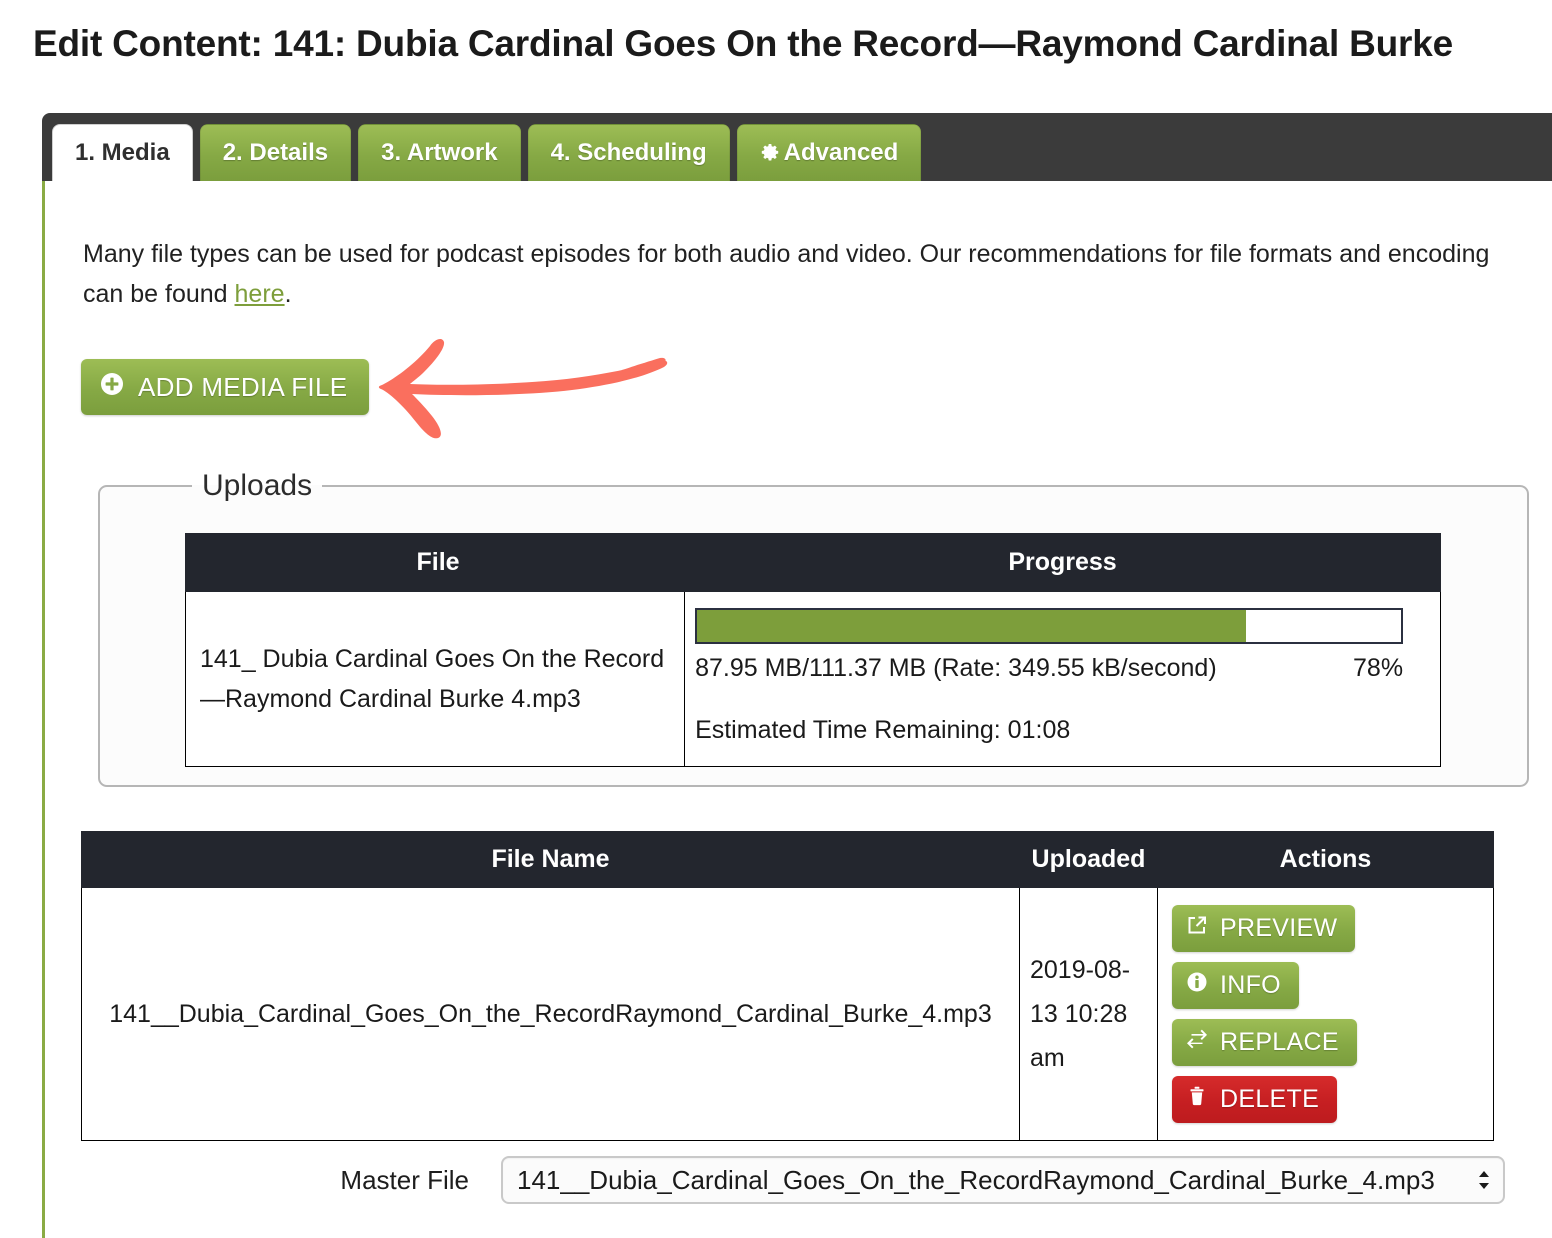  Describe the element at coordinates (1270, 1099) in the screenshot. I see `delete-button-label: DELETE` at that location.